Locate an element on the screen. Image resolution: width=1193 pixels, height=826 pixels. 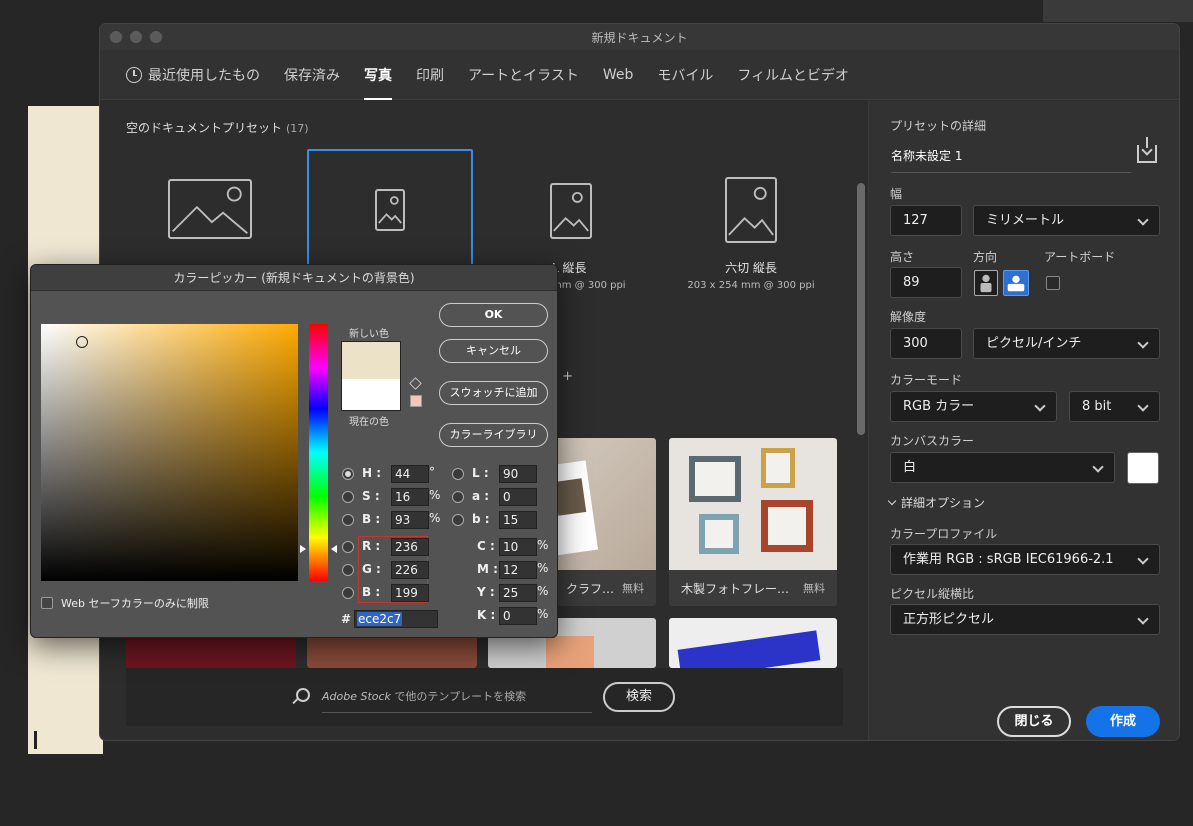
c-input: 10 is located at coordinates (518, 547).